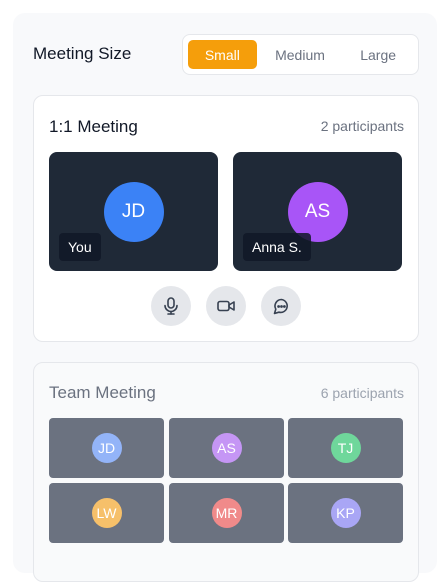  What do you see at coordinates (378, 54) in the screenshot?
I see `size-option-large: Large` at bounding box center [378, 54].